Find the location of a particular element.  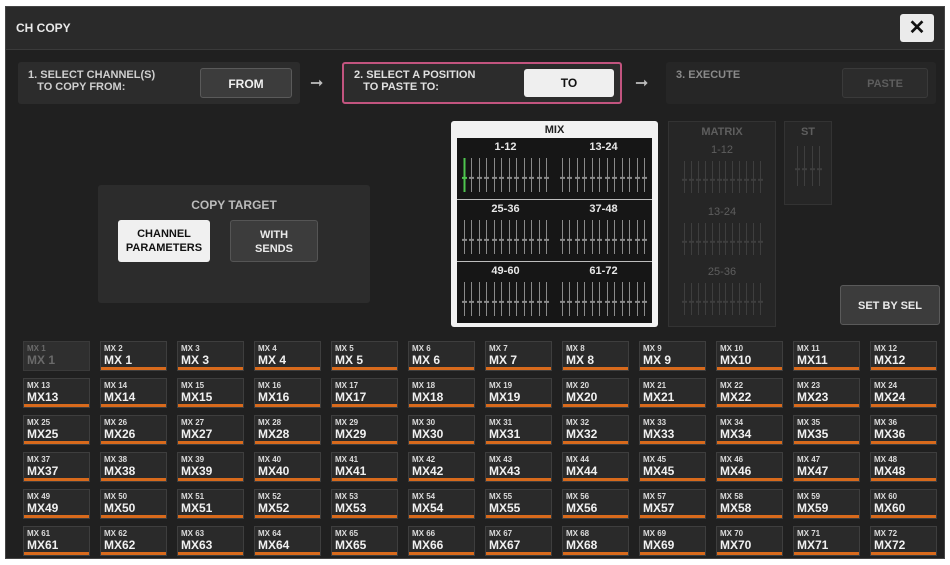

mix-select-button: MX 67 MX67 is located at coordinates (518, 541).